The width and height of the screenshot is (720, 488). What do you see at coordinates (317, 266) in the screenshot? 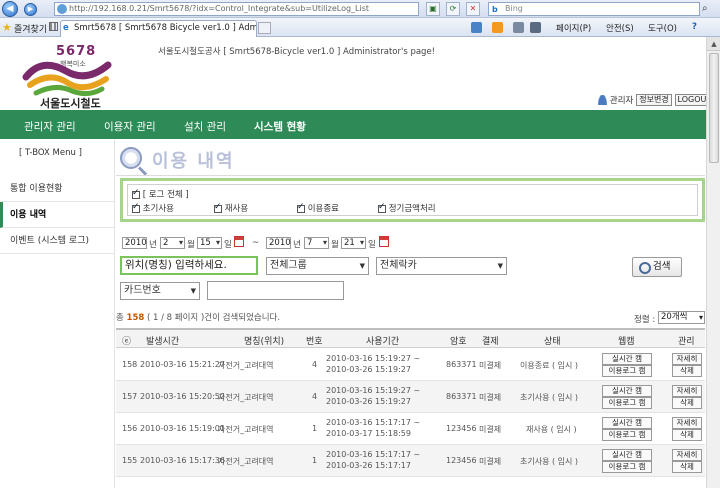
I see `group-select: 전체그룹` at bounding box center [317, 266].